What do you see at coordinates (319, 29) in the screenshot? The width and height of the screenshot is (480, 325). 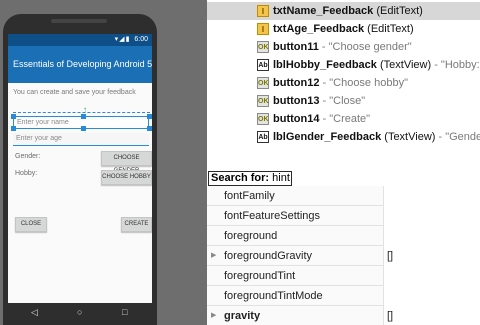 I see `tree-item-id: txtAge_Feedback` at bounding box center [319, 29].